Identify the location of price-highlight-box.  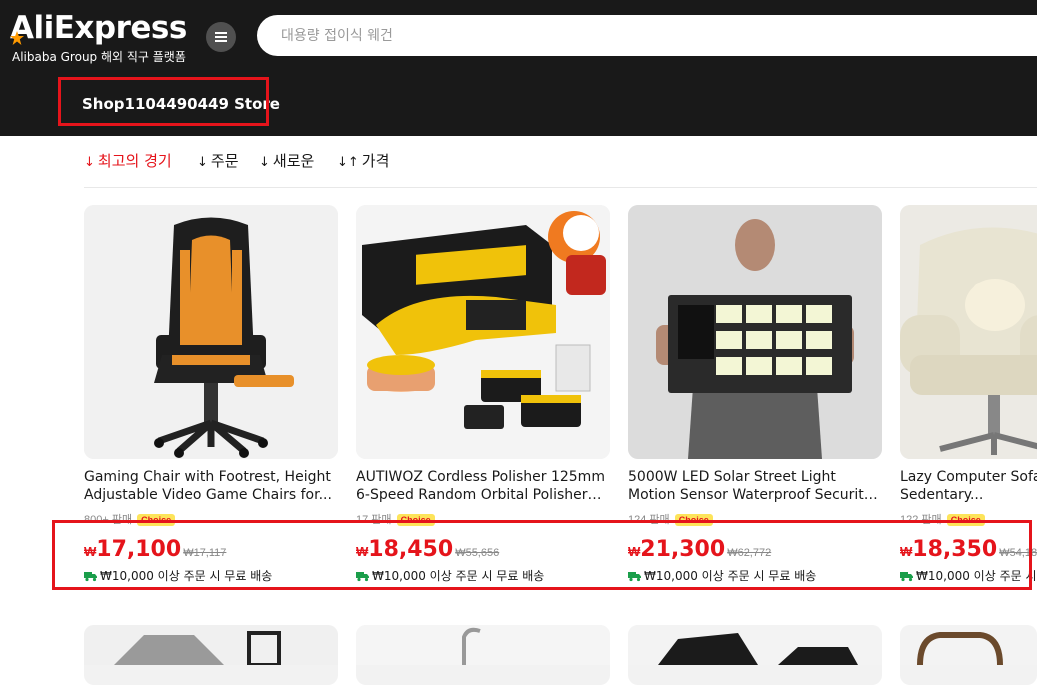
(542, 555).